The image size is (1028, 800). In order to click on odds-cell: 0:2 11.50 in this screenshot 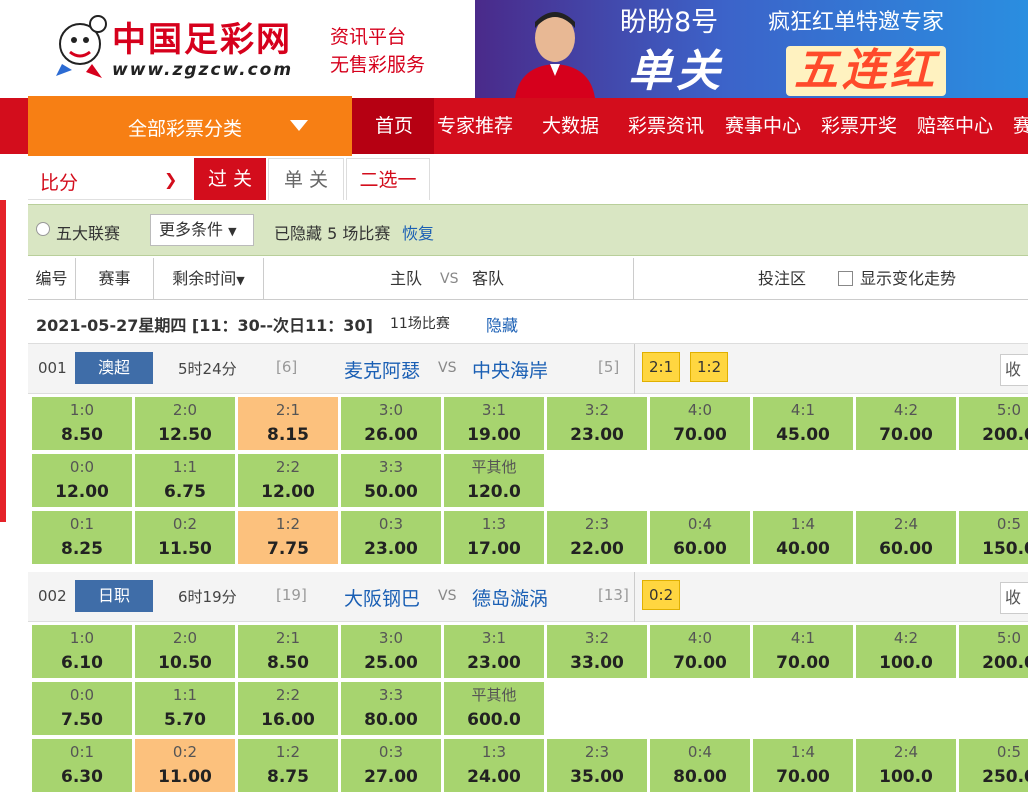, I will do `click(185, 537)`.